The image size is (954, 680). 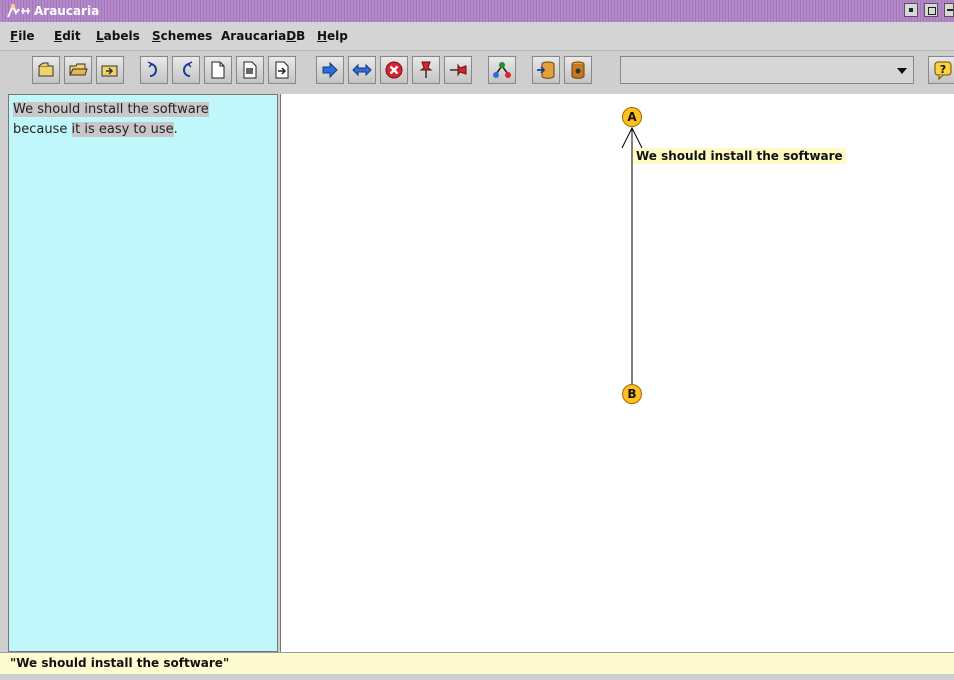 What do you see at coordinates (263, 36) in the screenshot?
I see `menu-araucariadb: AraucariaDB` at bounding box center [263, 36].